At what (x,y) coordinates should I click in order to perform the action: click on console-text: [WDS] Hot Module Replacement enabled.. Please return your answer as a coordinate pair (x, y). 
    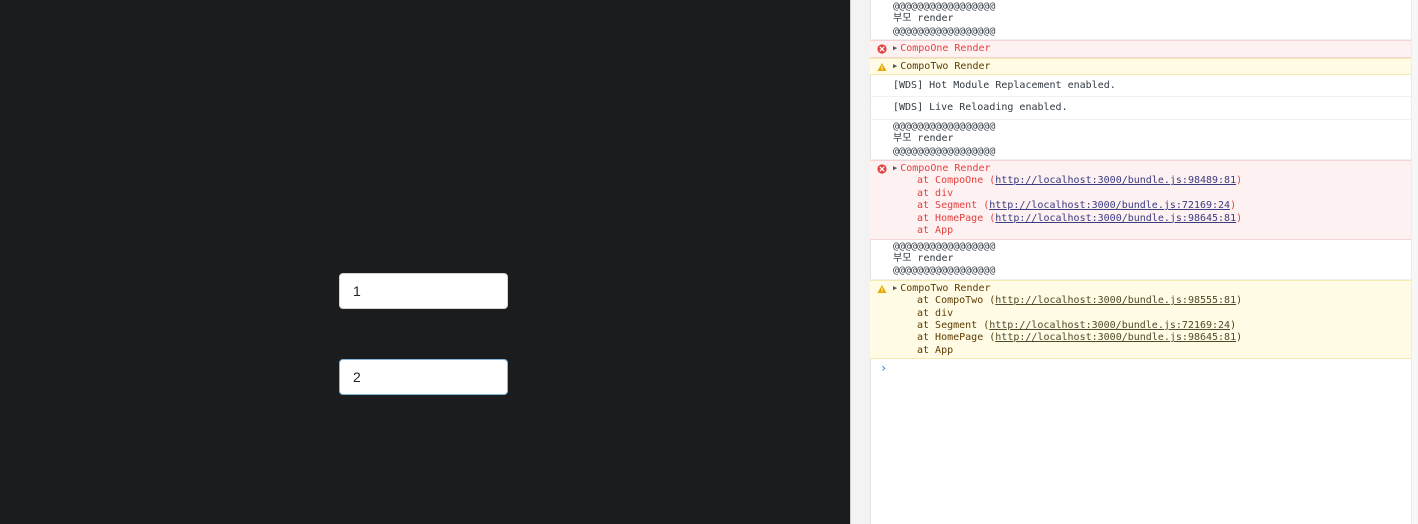
    Looking at the image, I should click on (1004, 86).